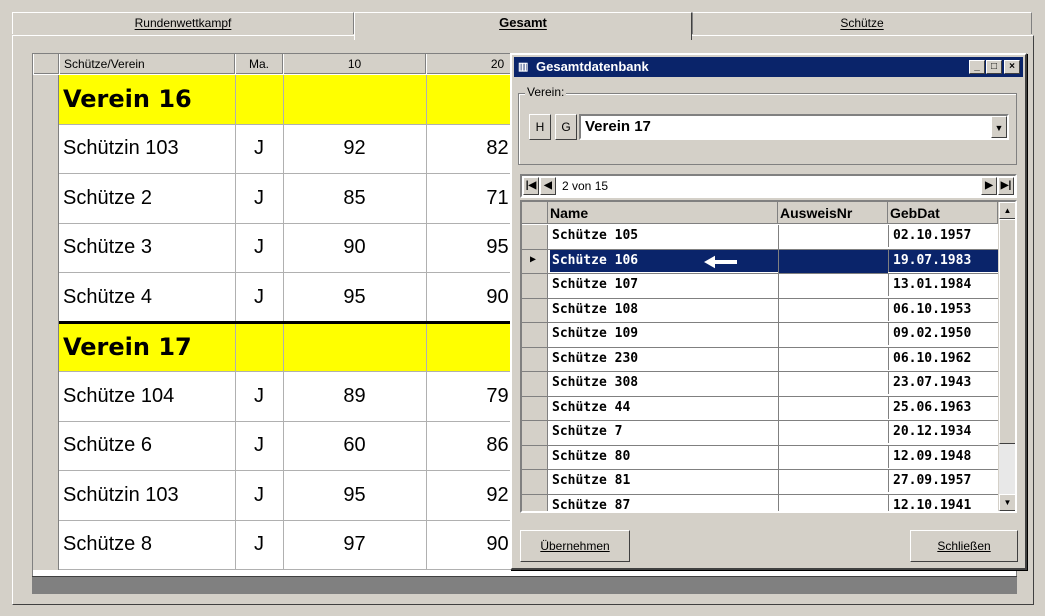 The height and width of the screenshot is (616, 1045). What do you see at coordinates (354, 545) in the screenshot?
I see `cell-score-10: 97` at bounding box center [354, 545].